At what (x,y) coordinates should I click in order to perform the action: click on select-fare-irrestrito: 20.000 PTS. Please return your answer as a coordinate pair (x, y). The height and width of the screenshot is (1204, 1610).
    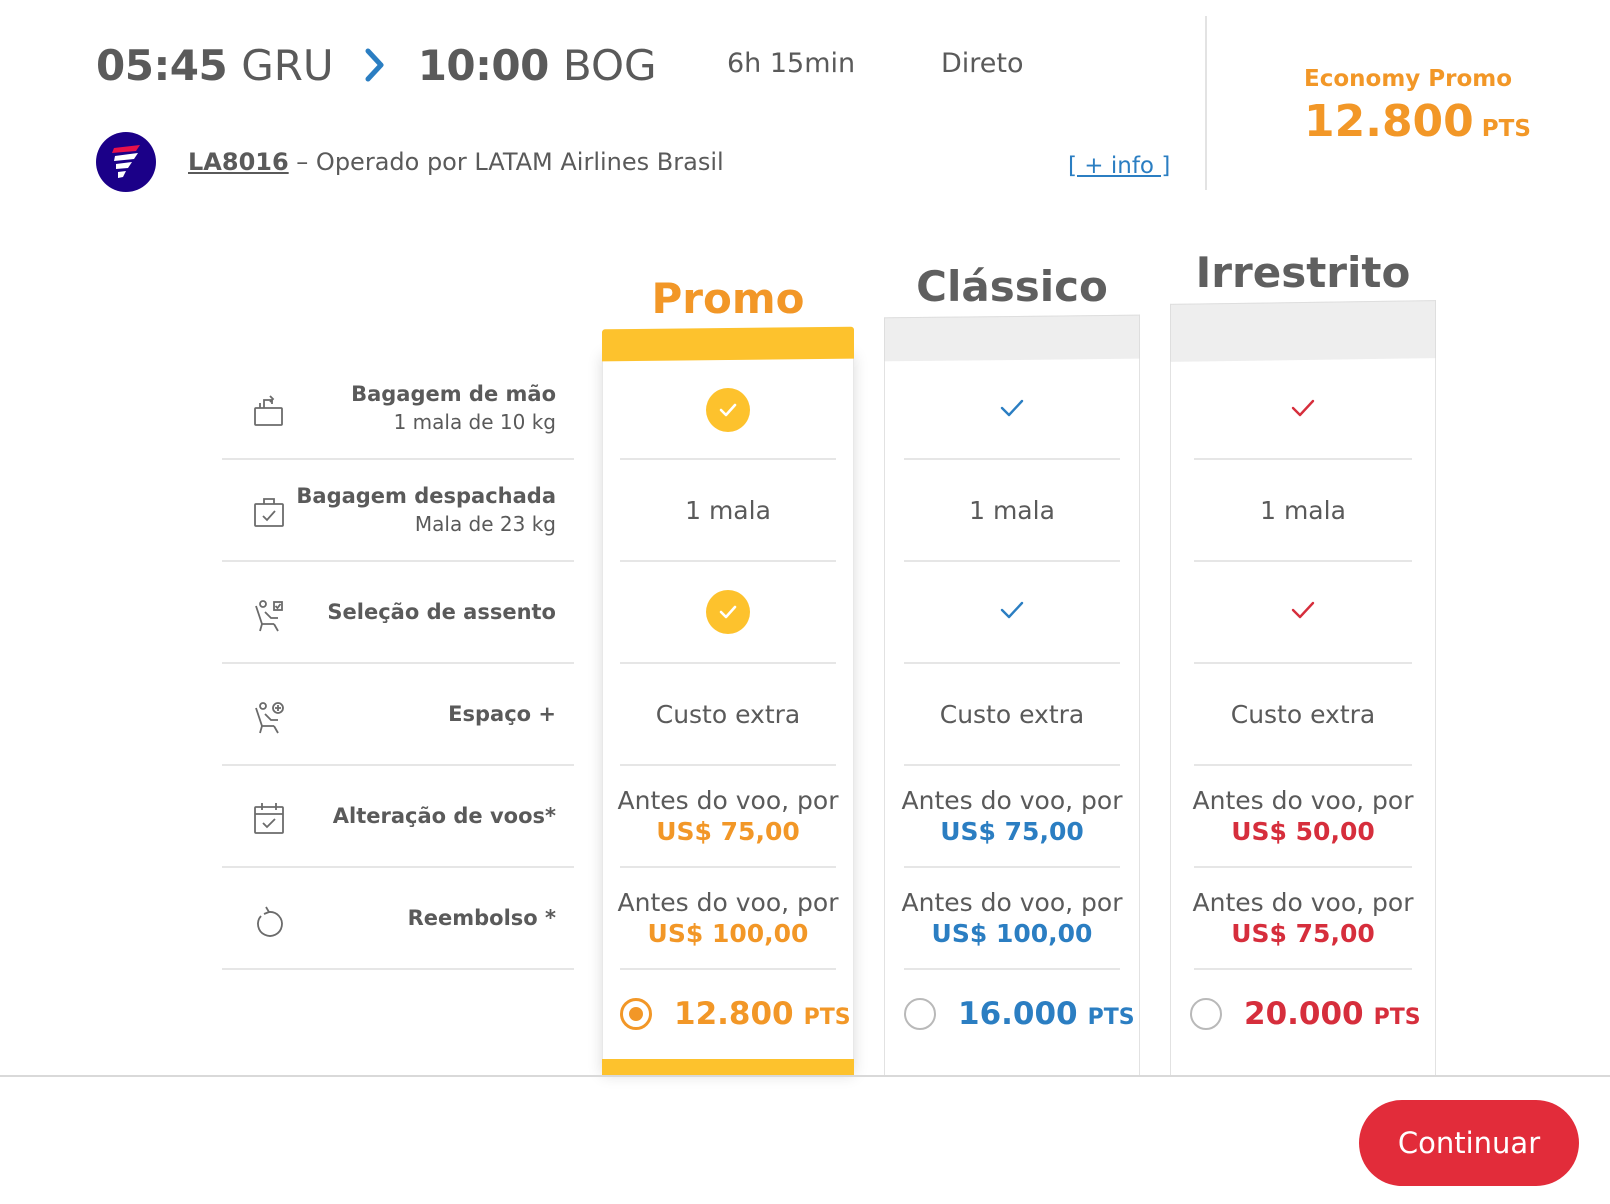
    Looking at the image, I should click on (1305, 1014).